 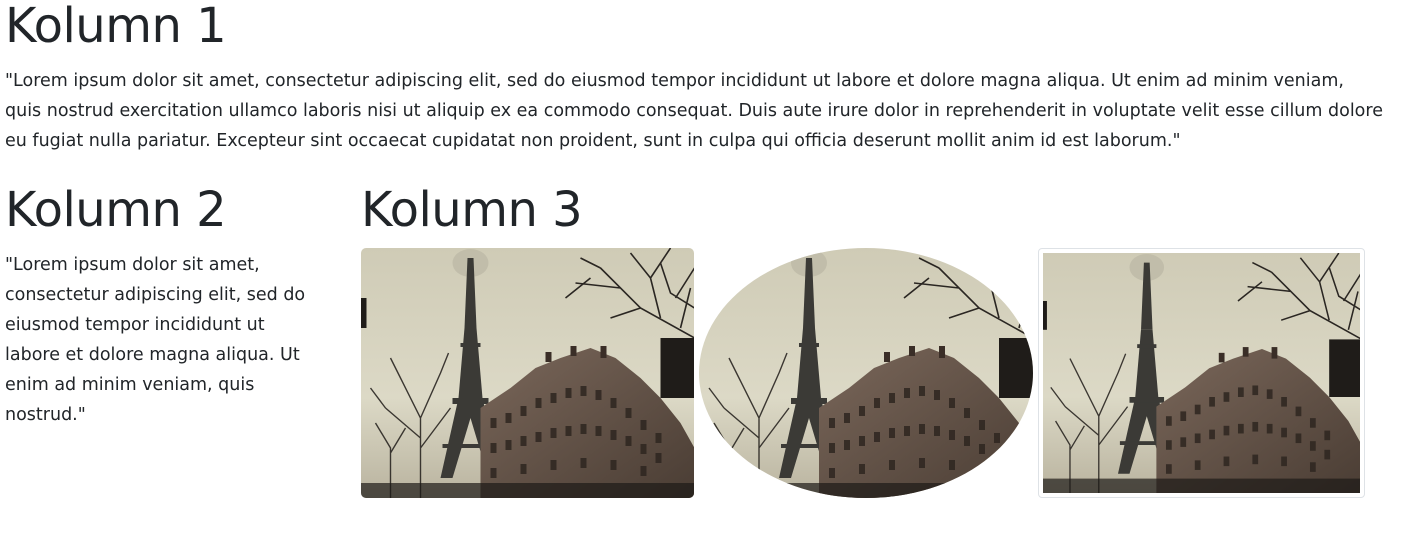 What do you see at coordinates (116, 27) in the screenshot?
I see `column-1-heading: Kolumn 1` at bounding box center [116, 27].